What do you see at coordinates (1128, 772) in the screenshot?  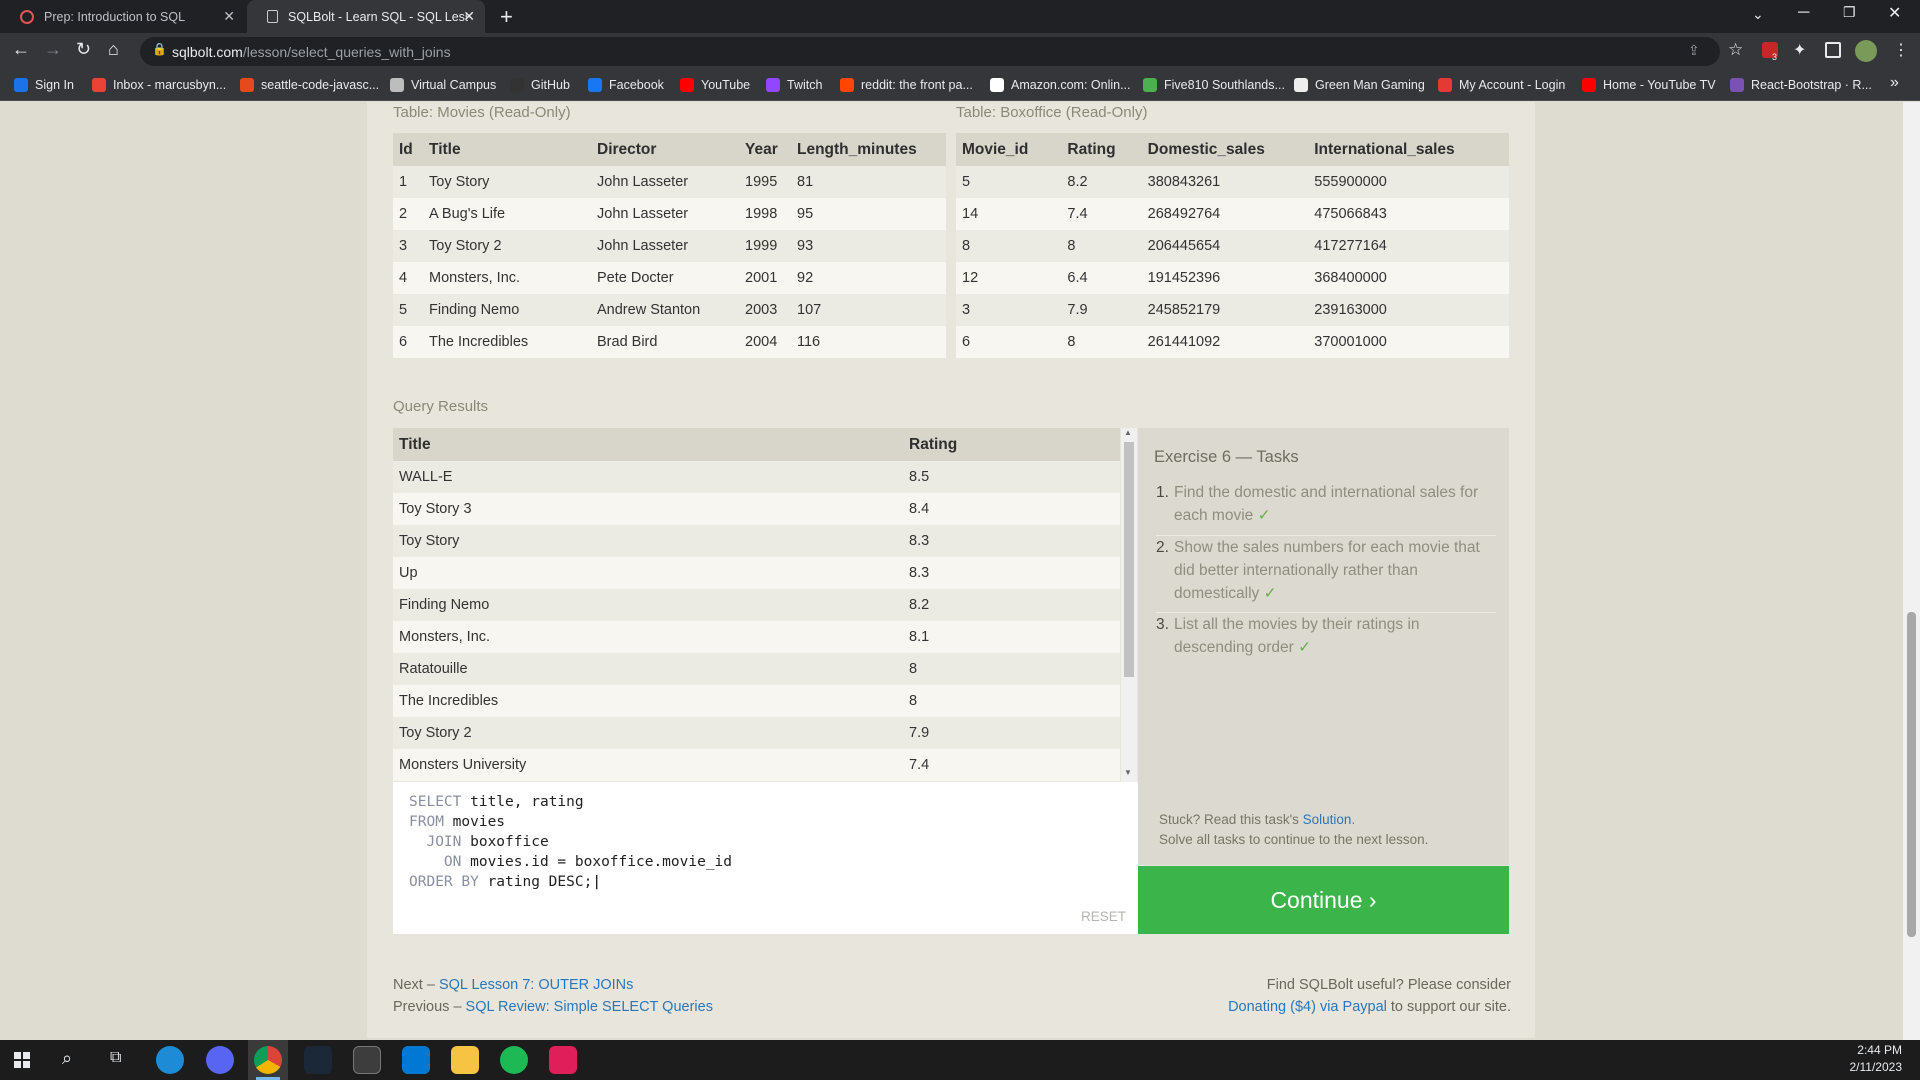 I see `scroll-down-icon: ▼` at bounding box center [1128, 772].